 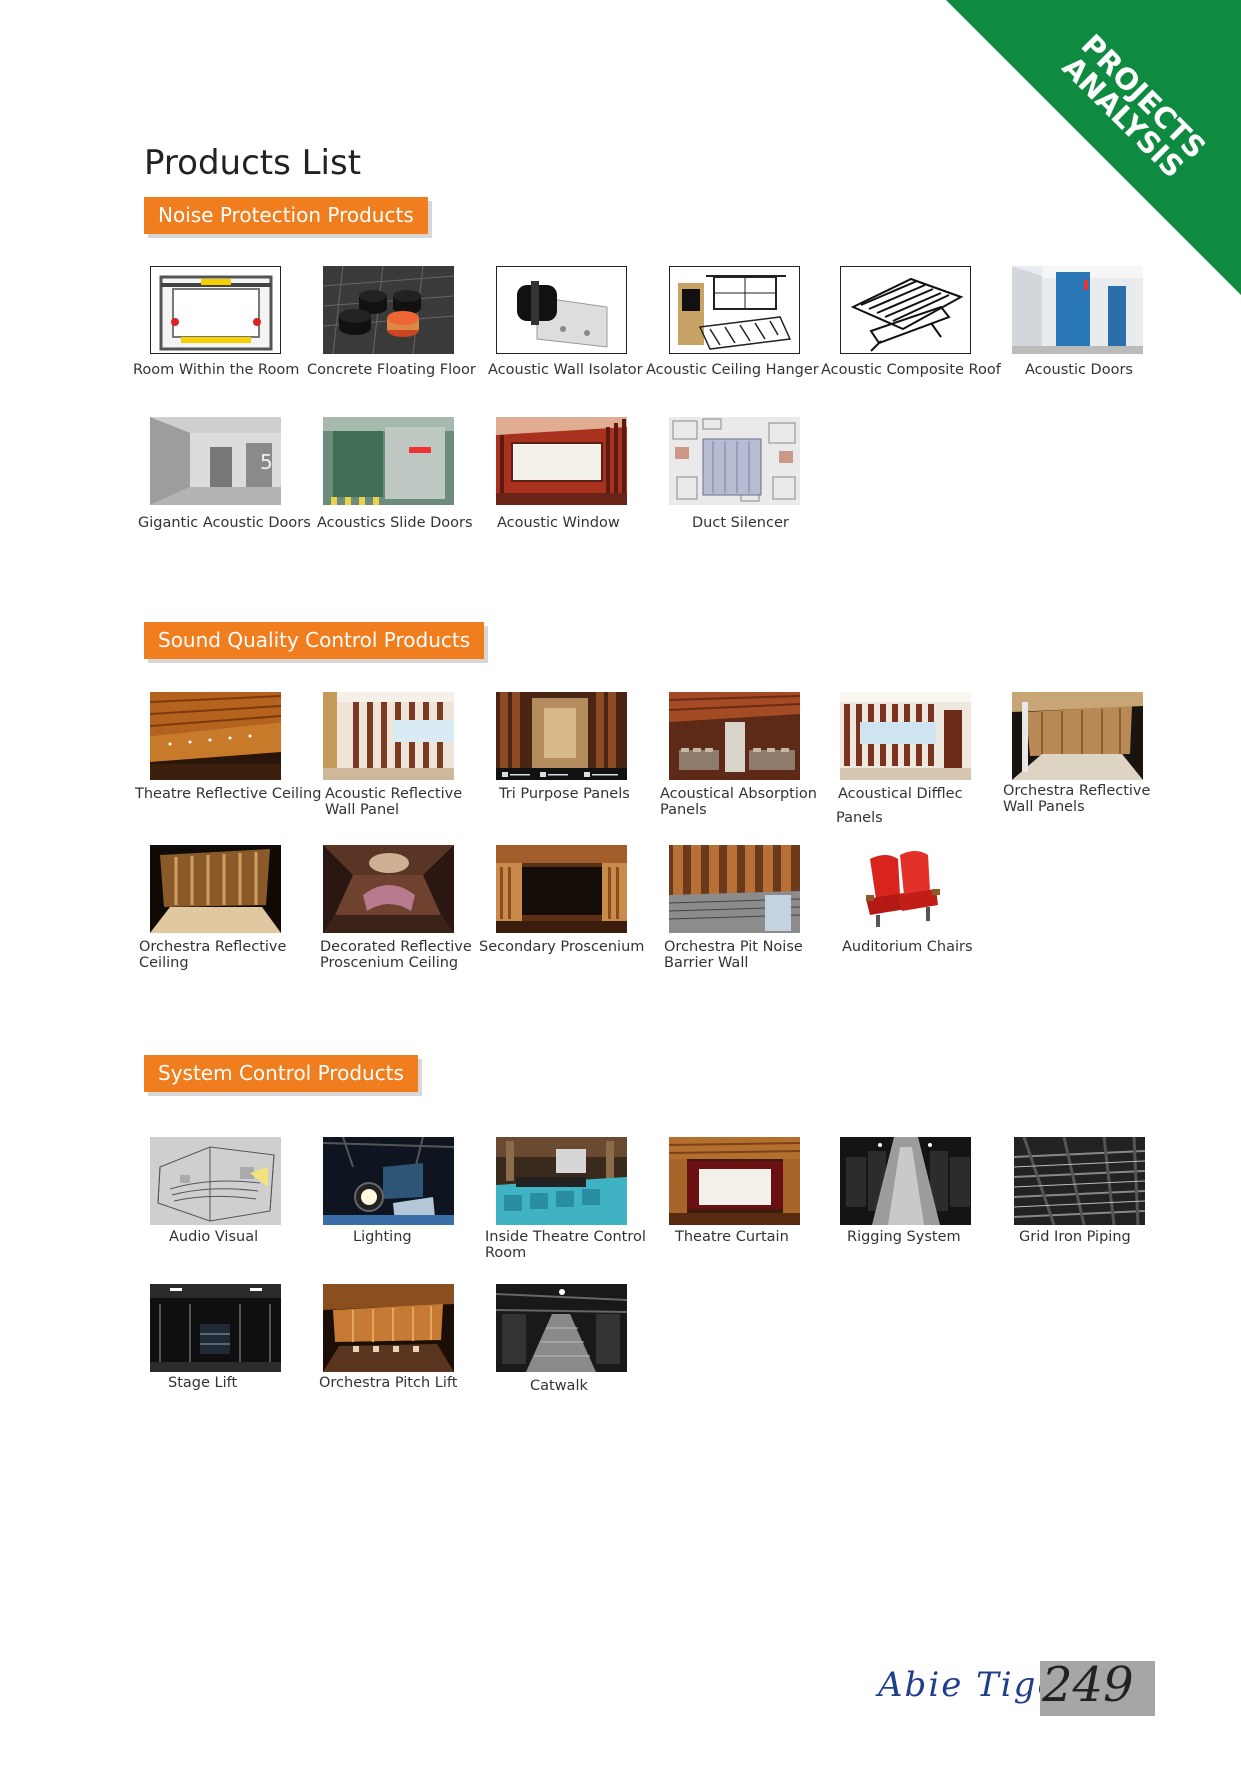 What do you see at coordinates (382, 1237) in the screenshot?
I see `product-label: Lighting` at bounding box center [382, 1237].